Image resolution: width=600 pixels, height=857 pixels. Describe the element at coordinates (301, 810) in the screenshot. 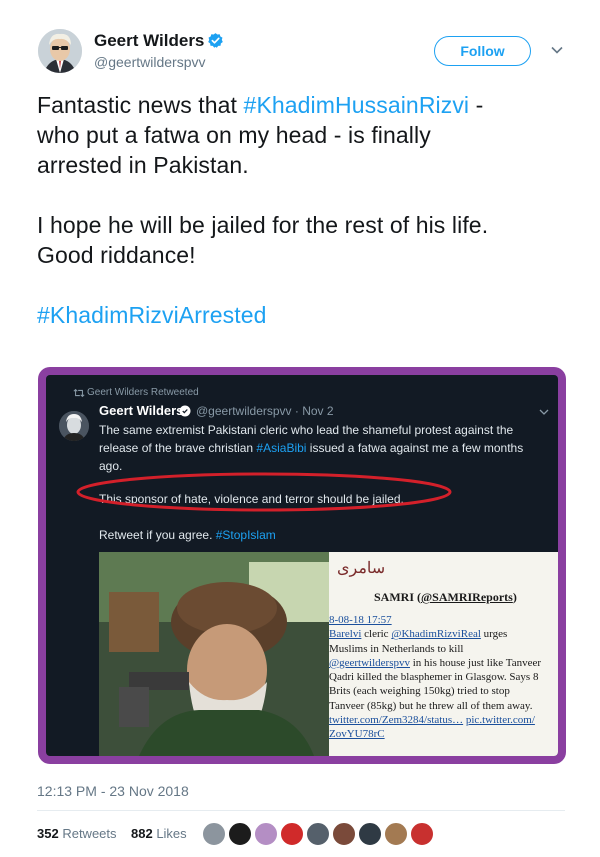

I see `divider` at that location.